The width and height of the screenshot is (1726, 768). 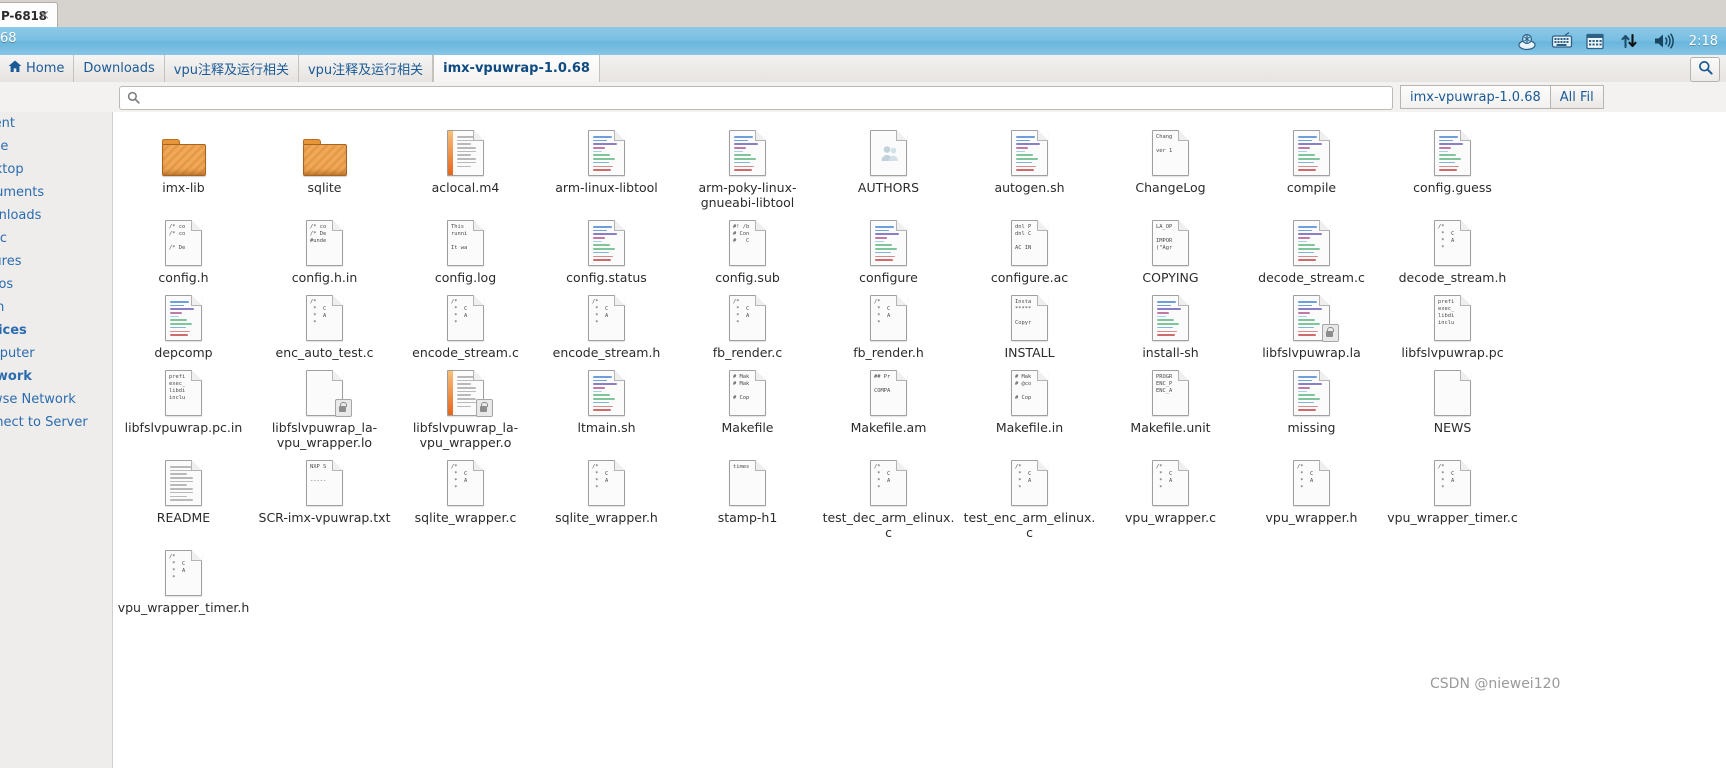 What do you see at coordinates (37, 68) in the screenshot?
I see `breadcrumb-home: Home` at bounding box center [37, 68].